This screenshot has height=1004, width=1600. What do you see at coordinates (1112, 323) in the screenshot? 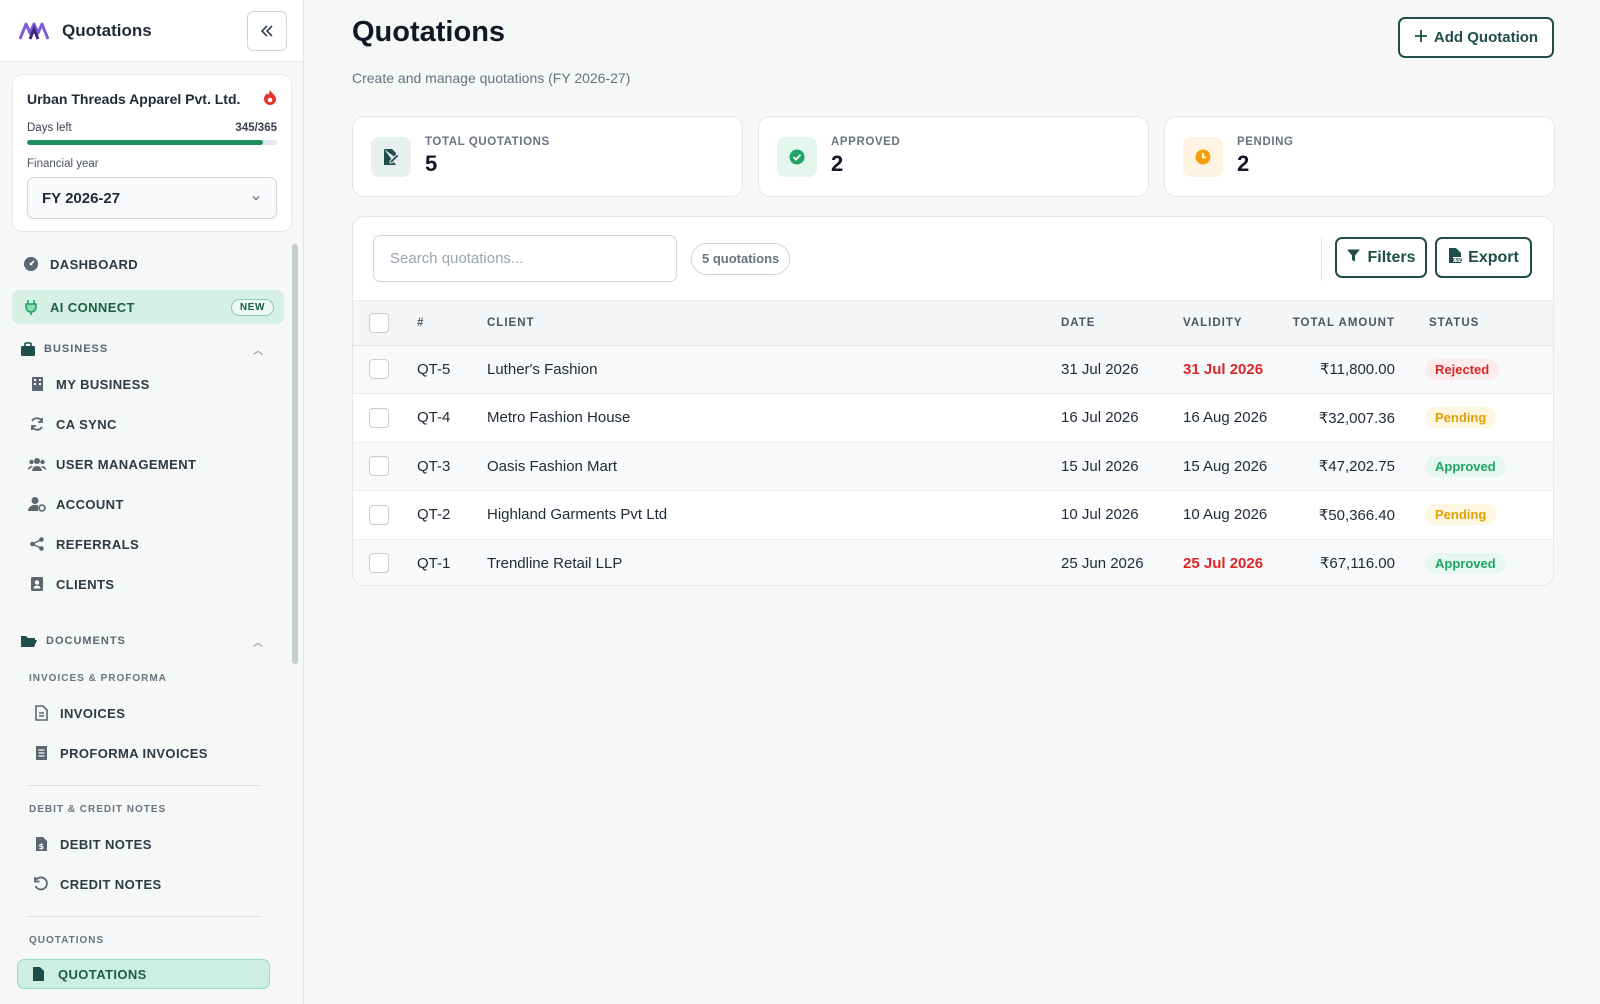
I see `column-header-date: DATE` at bounding box center [1112, 323].